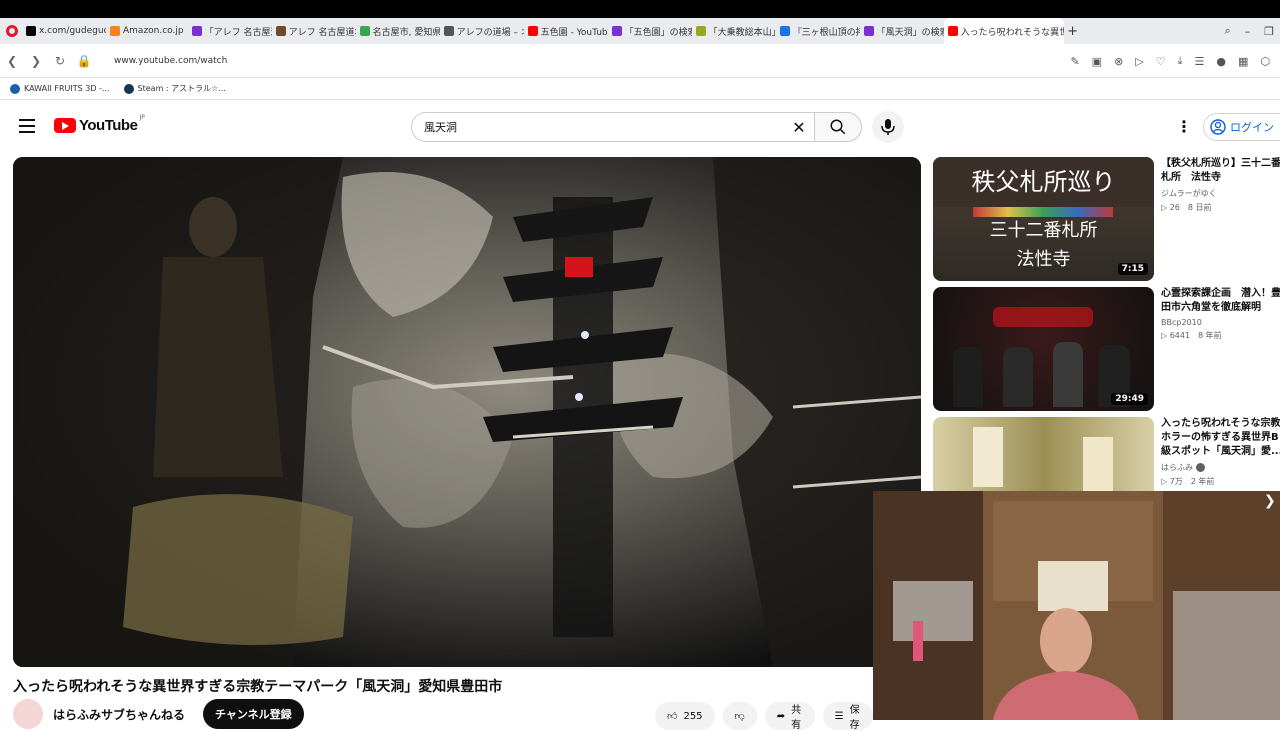 This screenshot has width=1280, height=731. What do you see at coordinates (1241, 127) in the screenshot?
I see `login-button: ログイン` at bounding box center [1241, 127].